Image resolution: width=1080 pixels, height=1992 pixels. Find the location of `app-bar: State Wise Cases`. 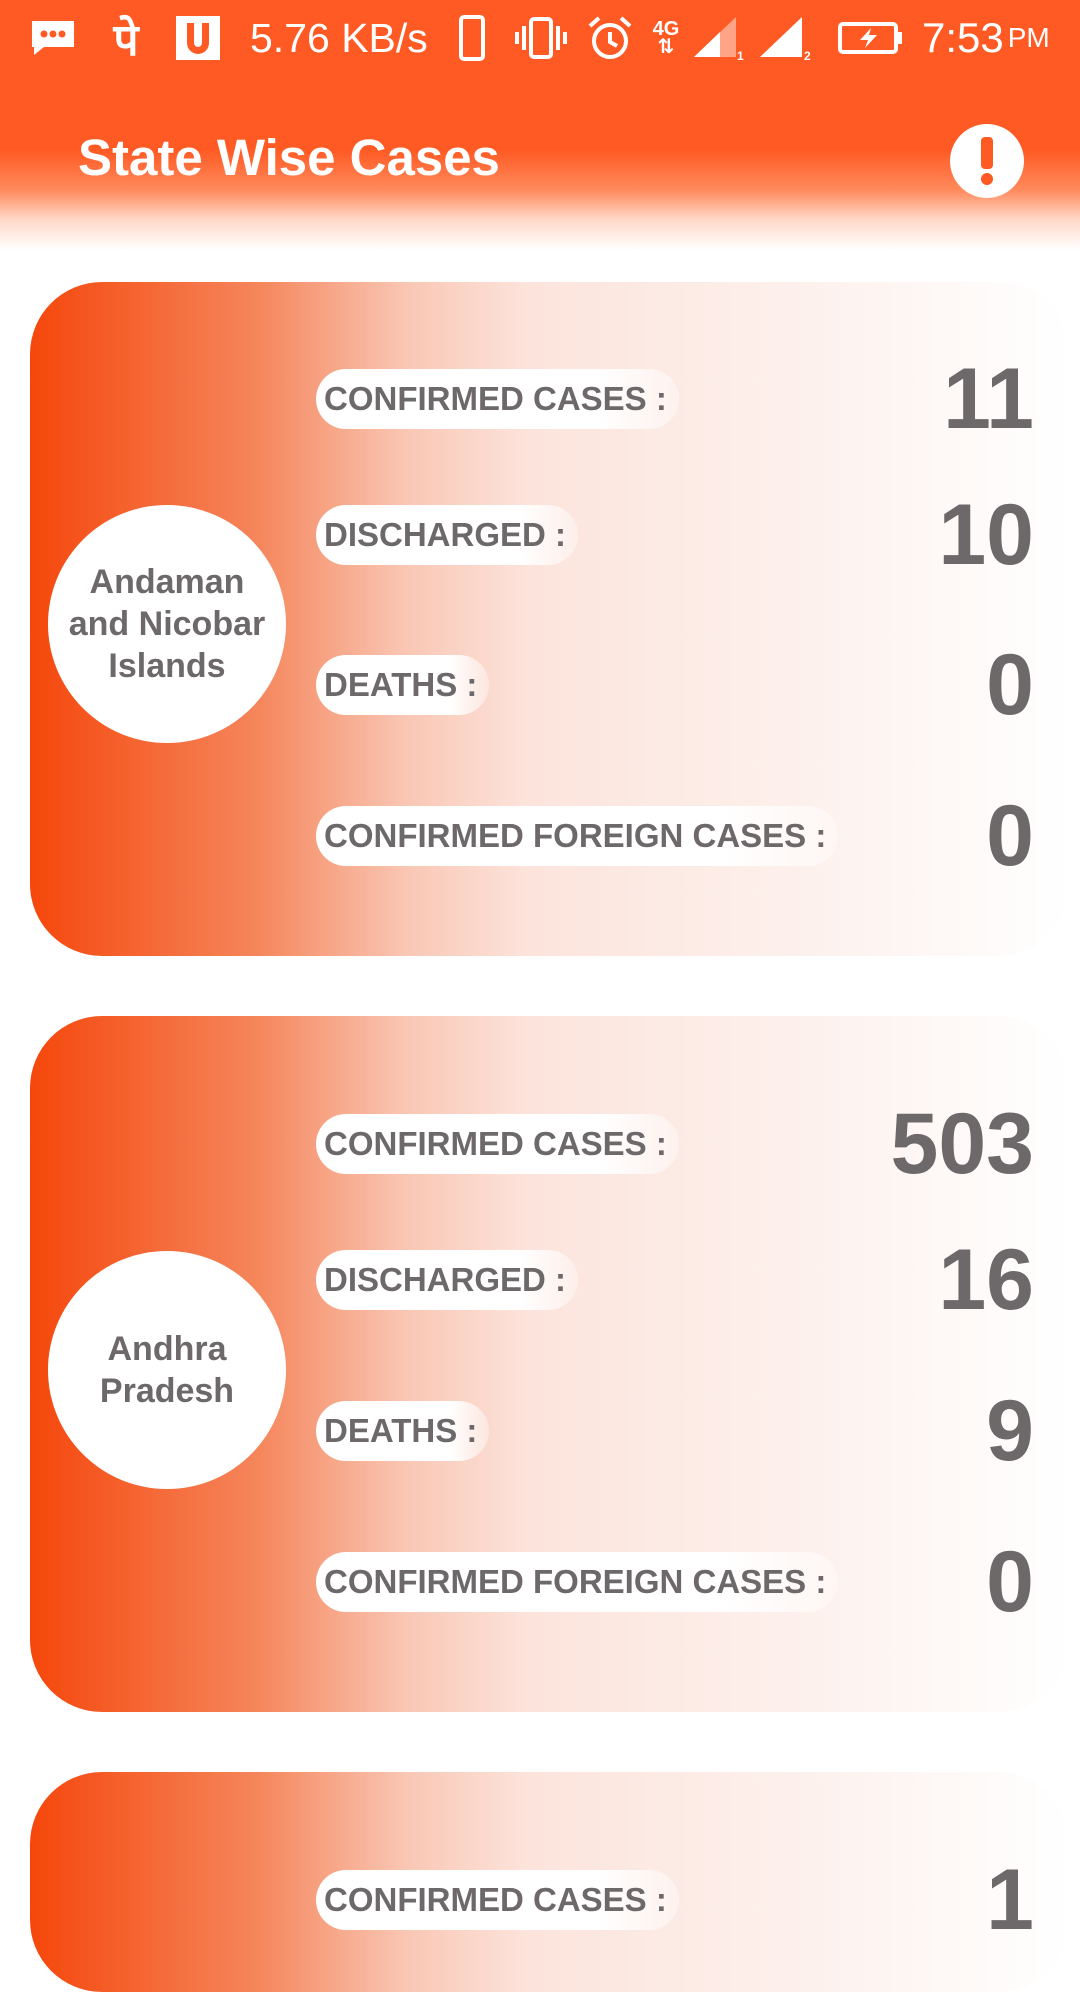

app-bar: State Wise Cases is located at coordinates (540, 151).